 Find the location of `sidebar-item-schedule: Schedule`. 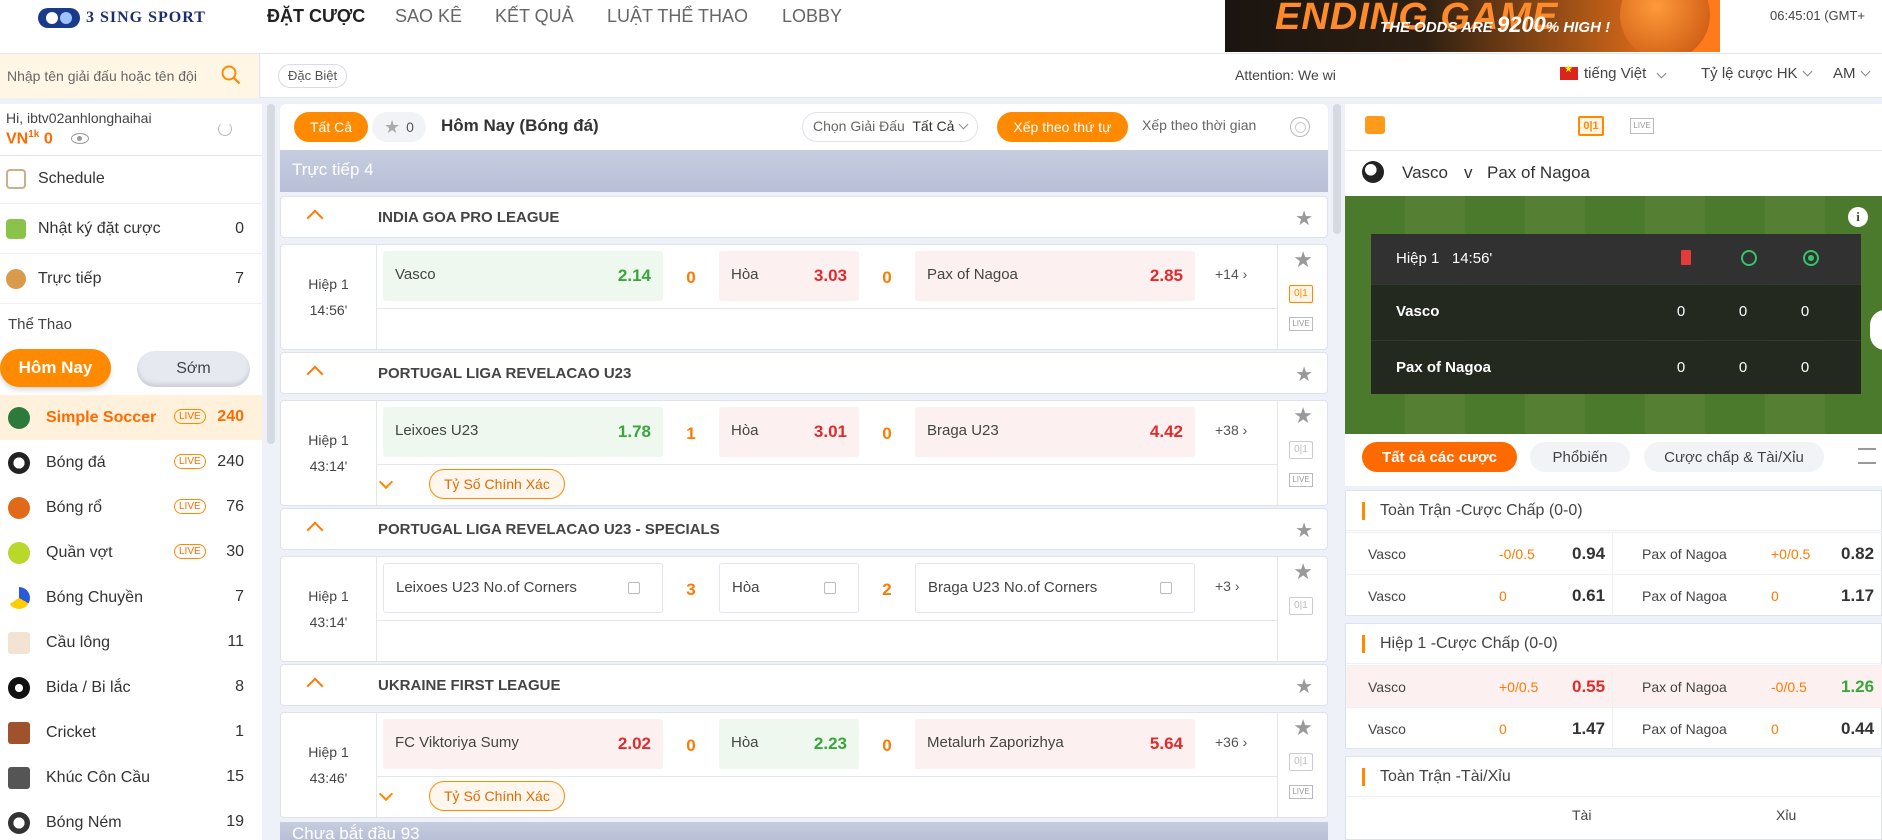

sidebar-item-schedule: Schedule is located at coordinates (131, 179).